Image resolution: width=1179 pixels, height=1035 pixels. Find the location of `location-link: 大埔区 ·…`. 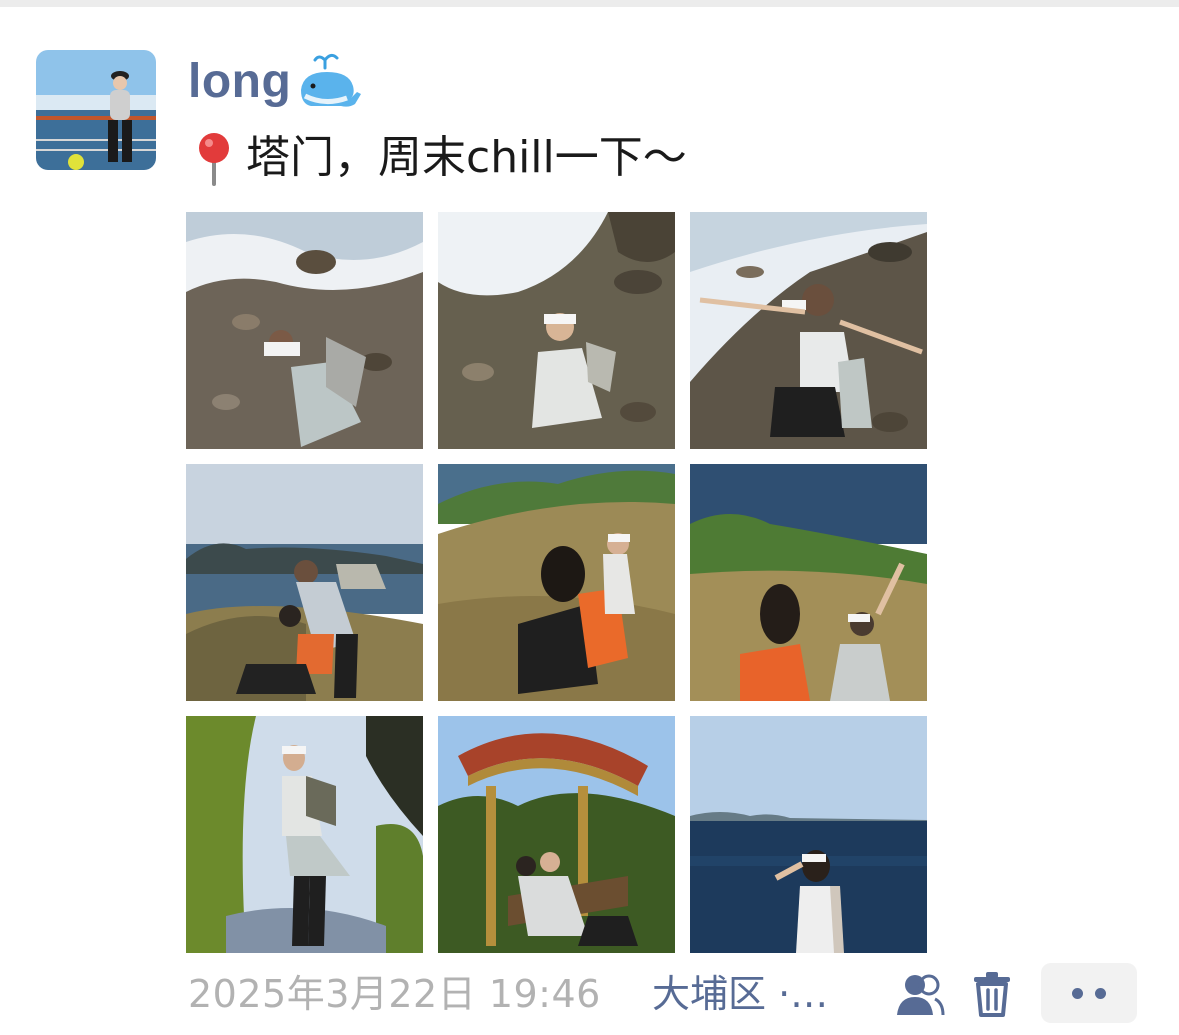

location-link: 大埔区 ·… is located at coordinates (740, 994).